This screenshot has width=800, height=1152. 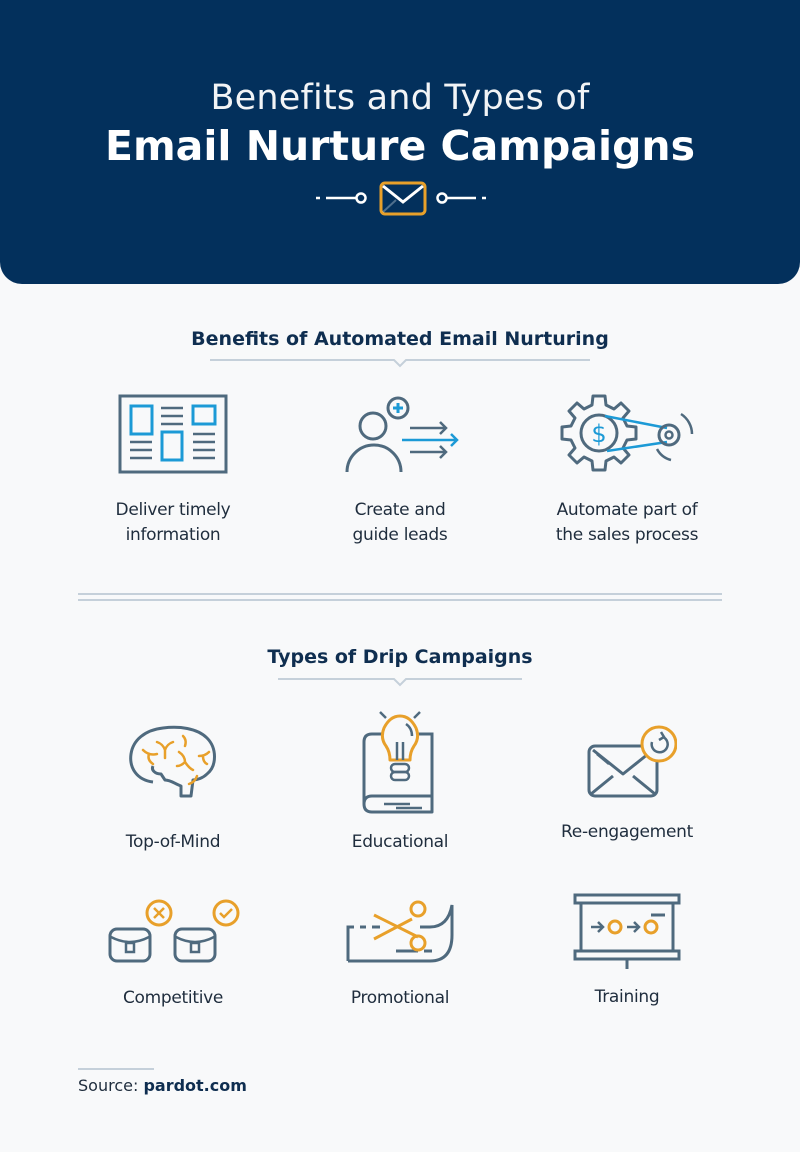 I want to click on brain-icon, so click(x=172, y=761).